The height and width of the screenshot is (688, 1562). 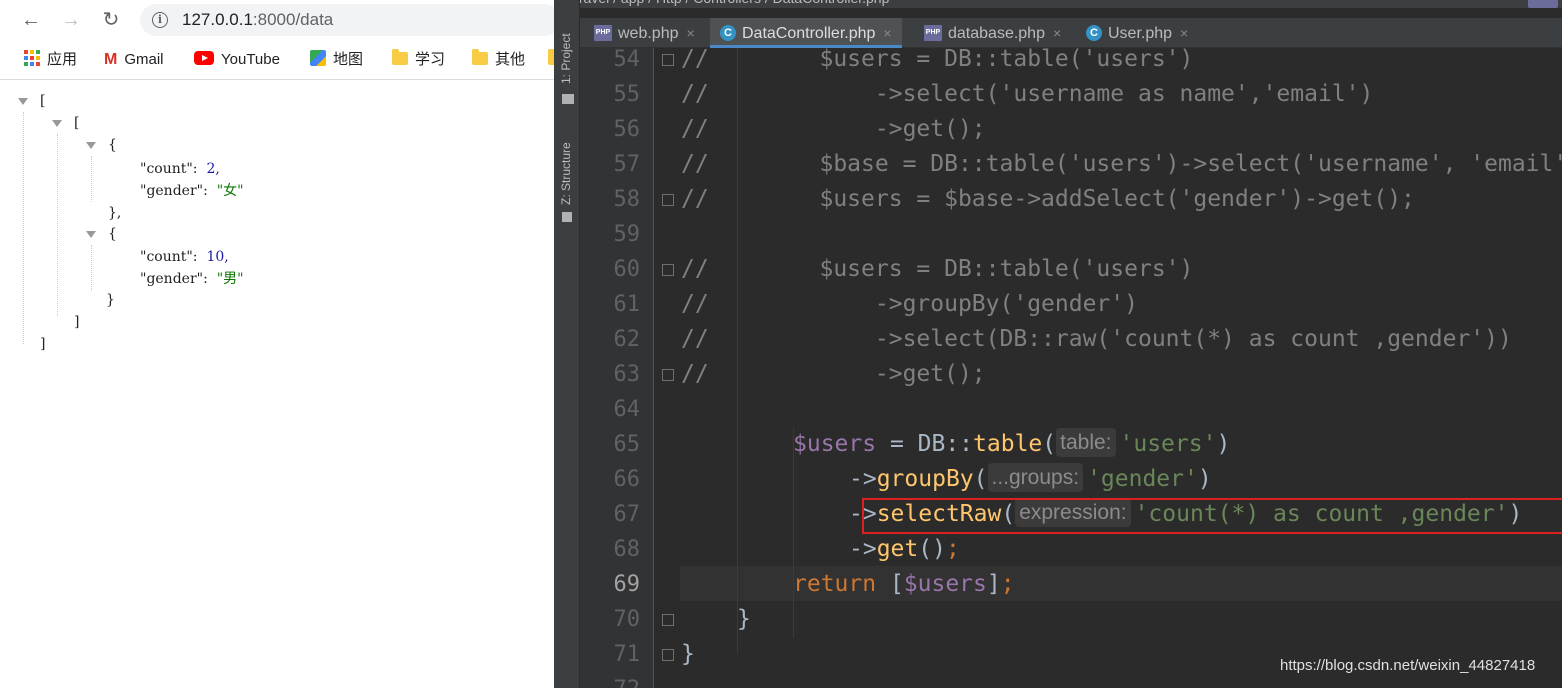 I want to click on tab-label: web.php, so click(x=648, y=33).